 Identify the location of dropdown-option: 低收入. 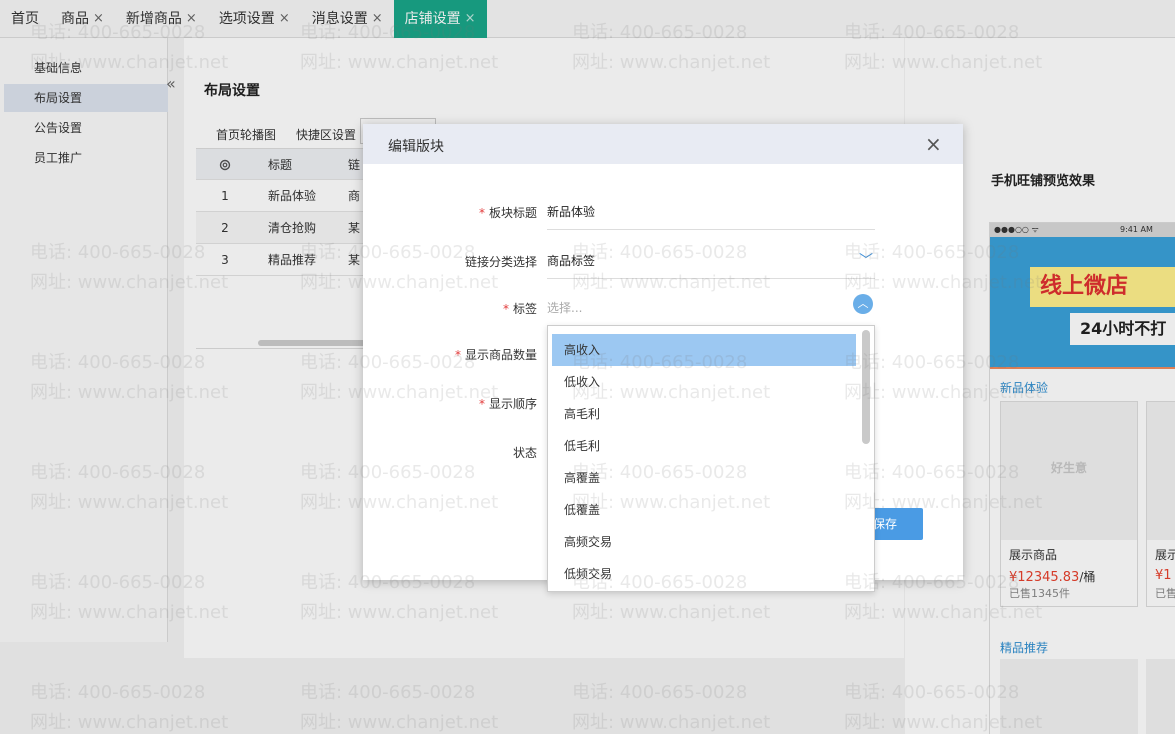
(704, 382).